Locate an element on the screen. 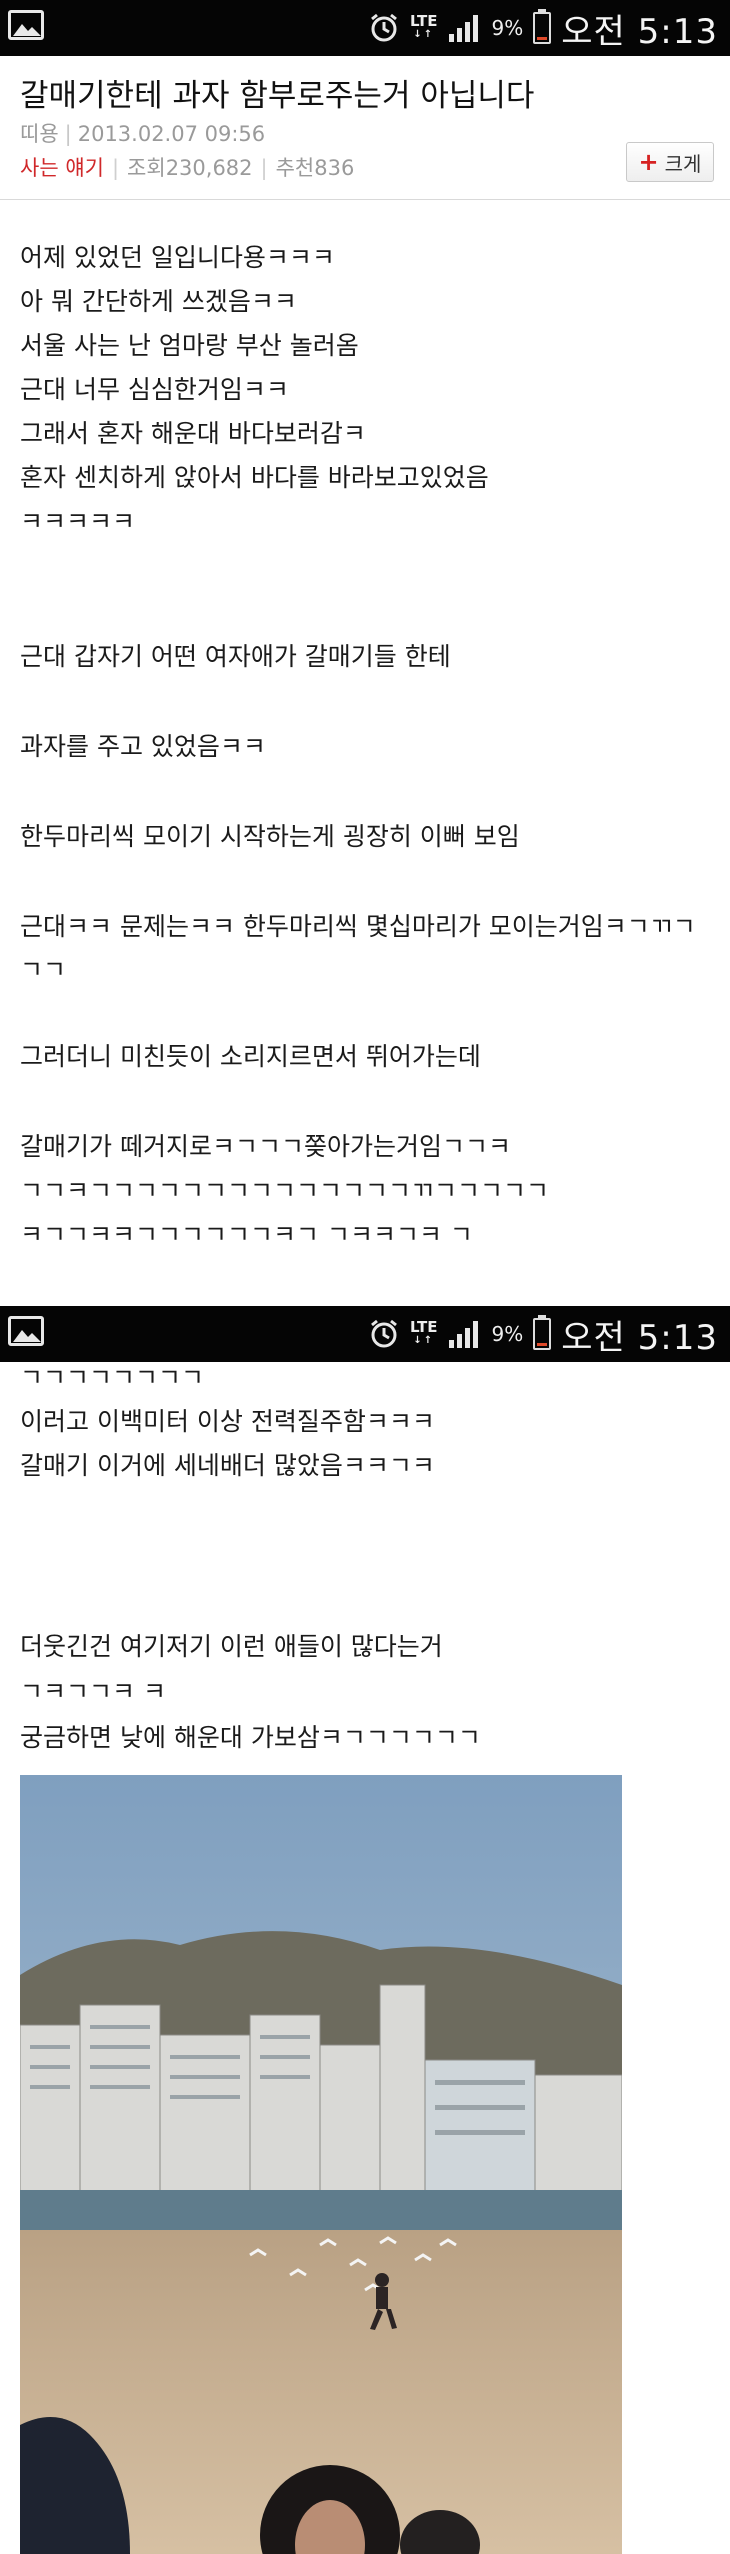  post-line: 궁금하면 낮에 해운대 가보삼ㅋㄱㄱㄱㄱㄱㄱ is located at coordinates (250, 1737).